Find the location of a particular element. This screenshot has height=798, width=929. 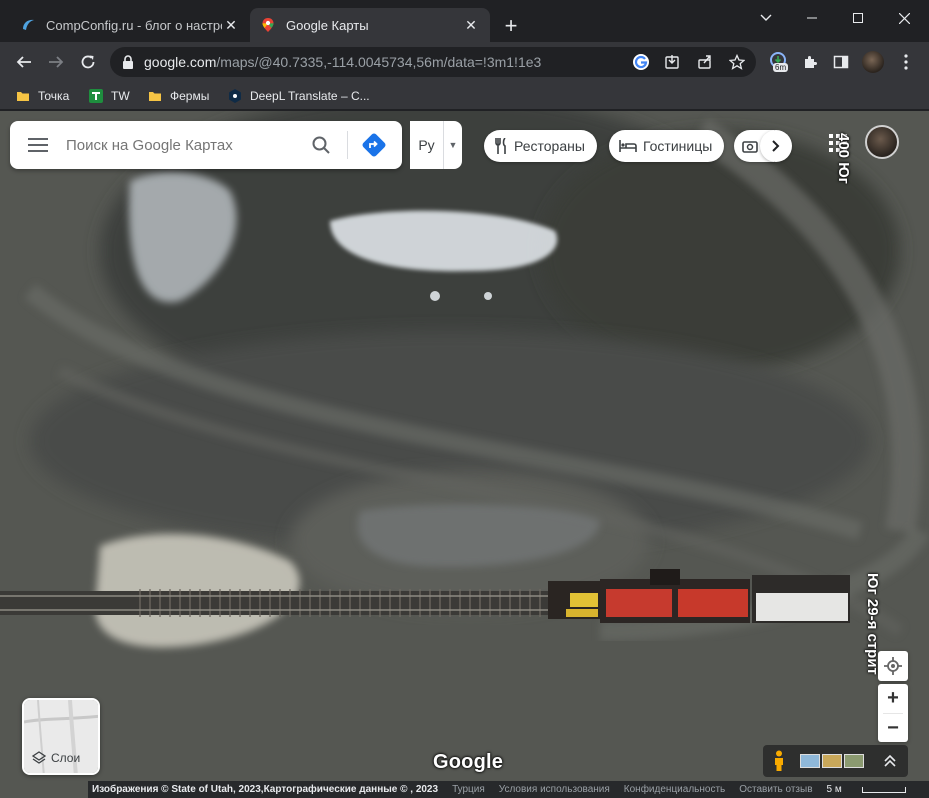

menu-button is located at coordinates (38, 145).